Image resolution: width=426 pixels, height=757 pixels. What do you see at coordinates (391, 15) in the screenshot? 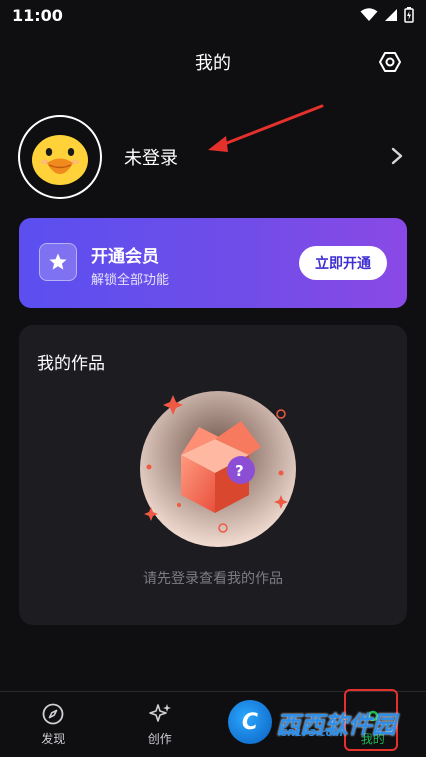
I see `signal-icon` at bounding box center [391, 15].